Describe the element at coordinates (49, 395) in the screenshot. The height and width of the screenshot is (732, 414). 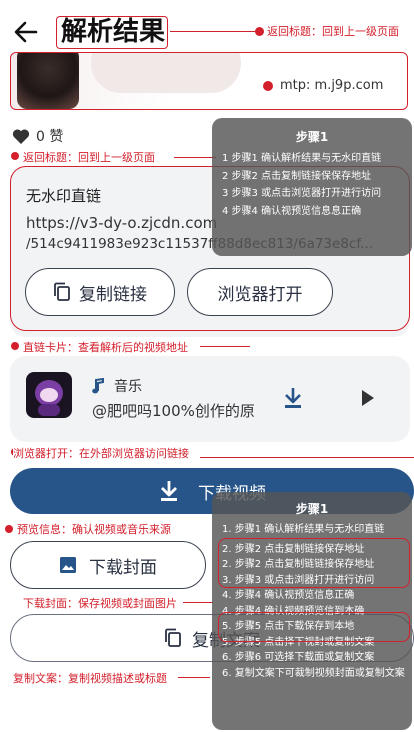
I see `music-cover` at that location.